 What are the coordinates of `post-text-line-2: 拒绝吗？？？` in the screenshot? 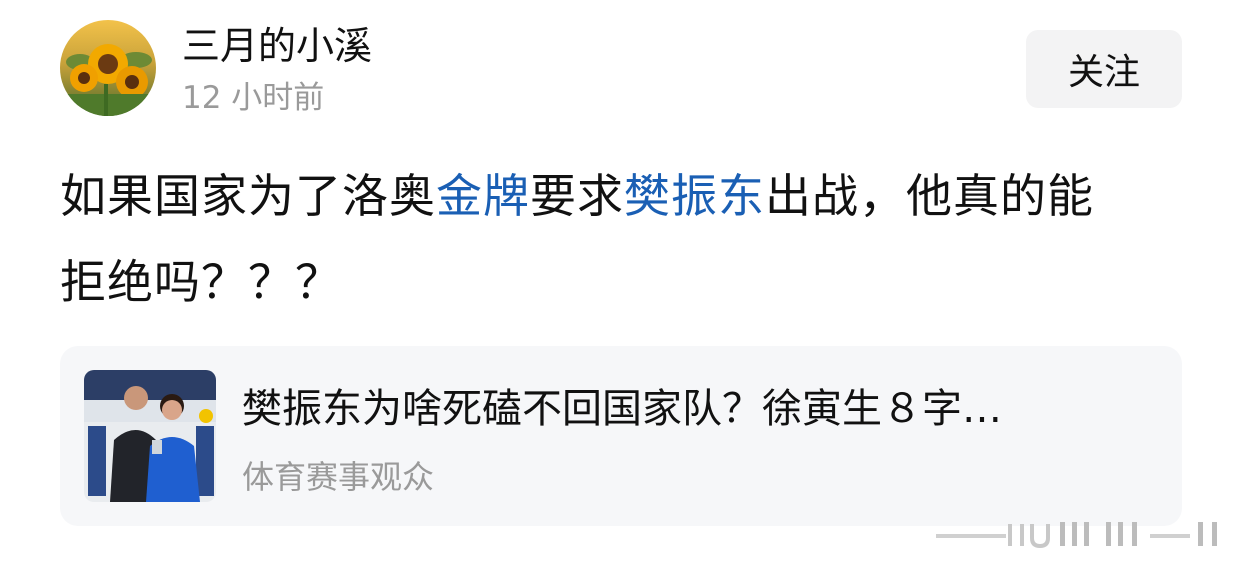 It's located at (201, 282).